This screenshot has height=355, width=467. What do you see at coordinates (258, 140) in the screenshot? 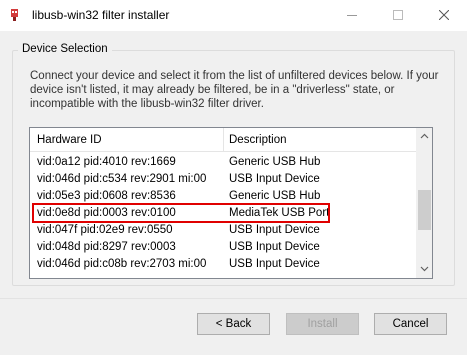
I see `column-header-description: Description` at bounding box center [258, 140].